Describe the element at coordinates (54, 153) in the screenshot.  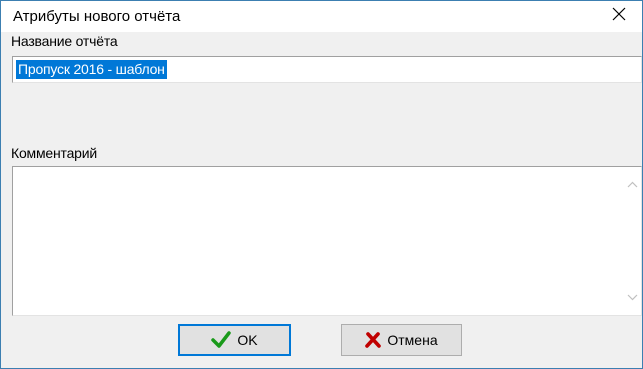
I see `comment-label: Комментарий` at that location.